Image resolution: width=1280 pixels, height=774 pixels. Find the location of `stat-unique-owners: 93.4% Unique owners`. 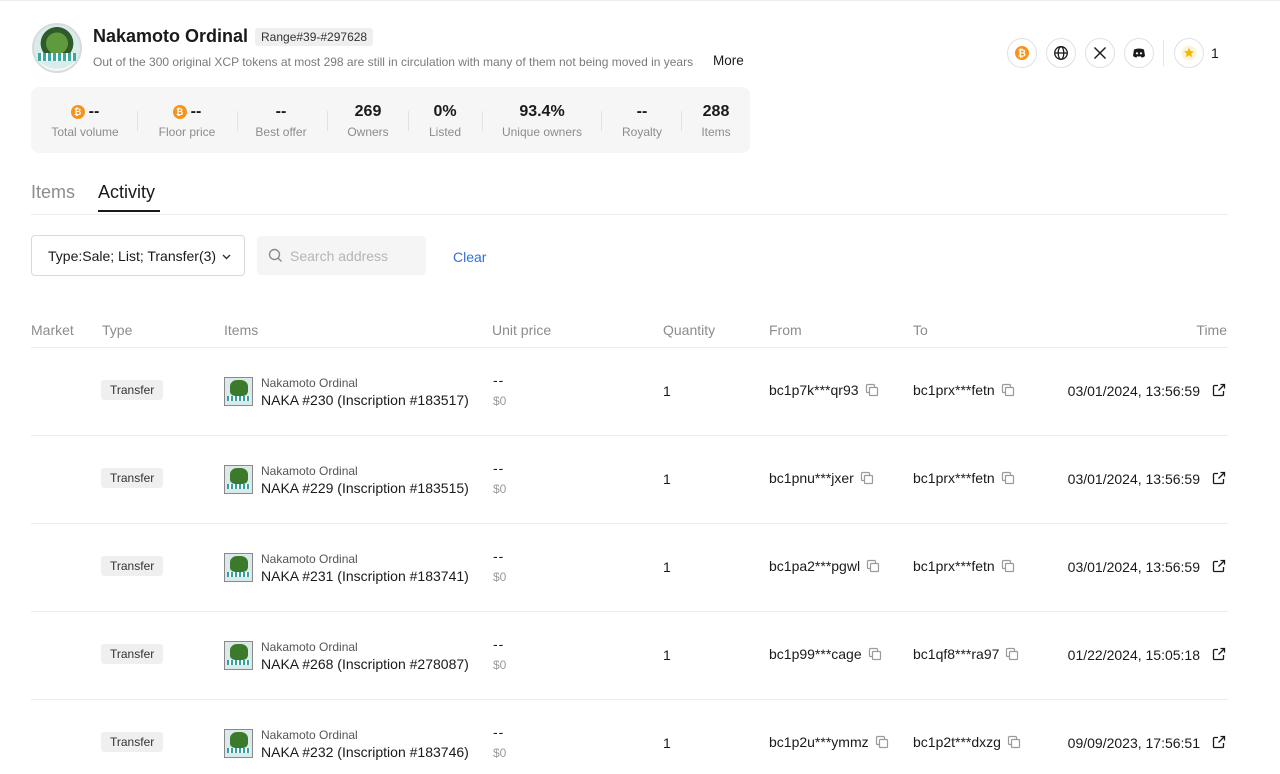

stat-unique-owners: 93.4% Unique owners is located at coordinates (542, 121).